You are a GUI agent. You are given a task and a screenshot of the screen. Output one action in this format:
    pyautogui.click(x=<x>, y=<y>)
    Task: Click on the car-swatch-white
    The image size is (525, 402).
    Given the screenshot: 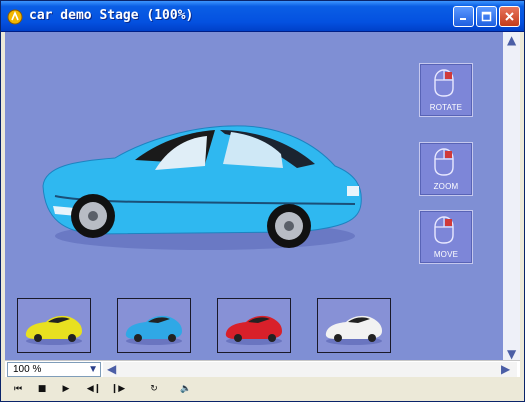 What is the action you would take?
    pyautogui.click(x=354, y=325)
    